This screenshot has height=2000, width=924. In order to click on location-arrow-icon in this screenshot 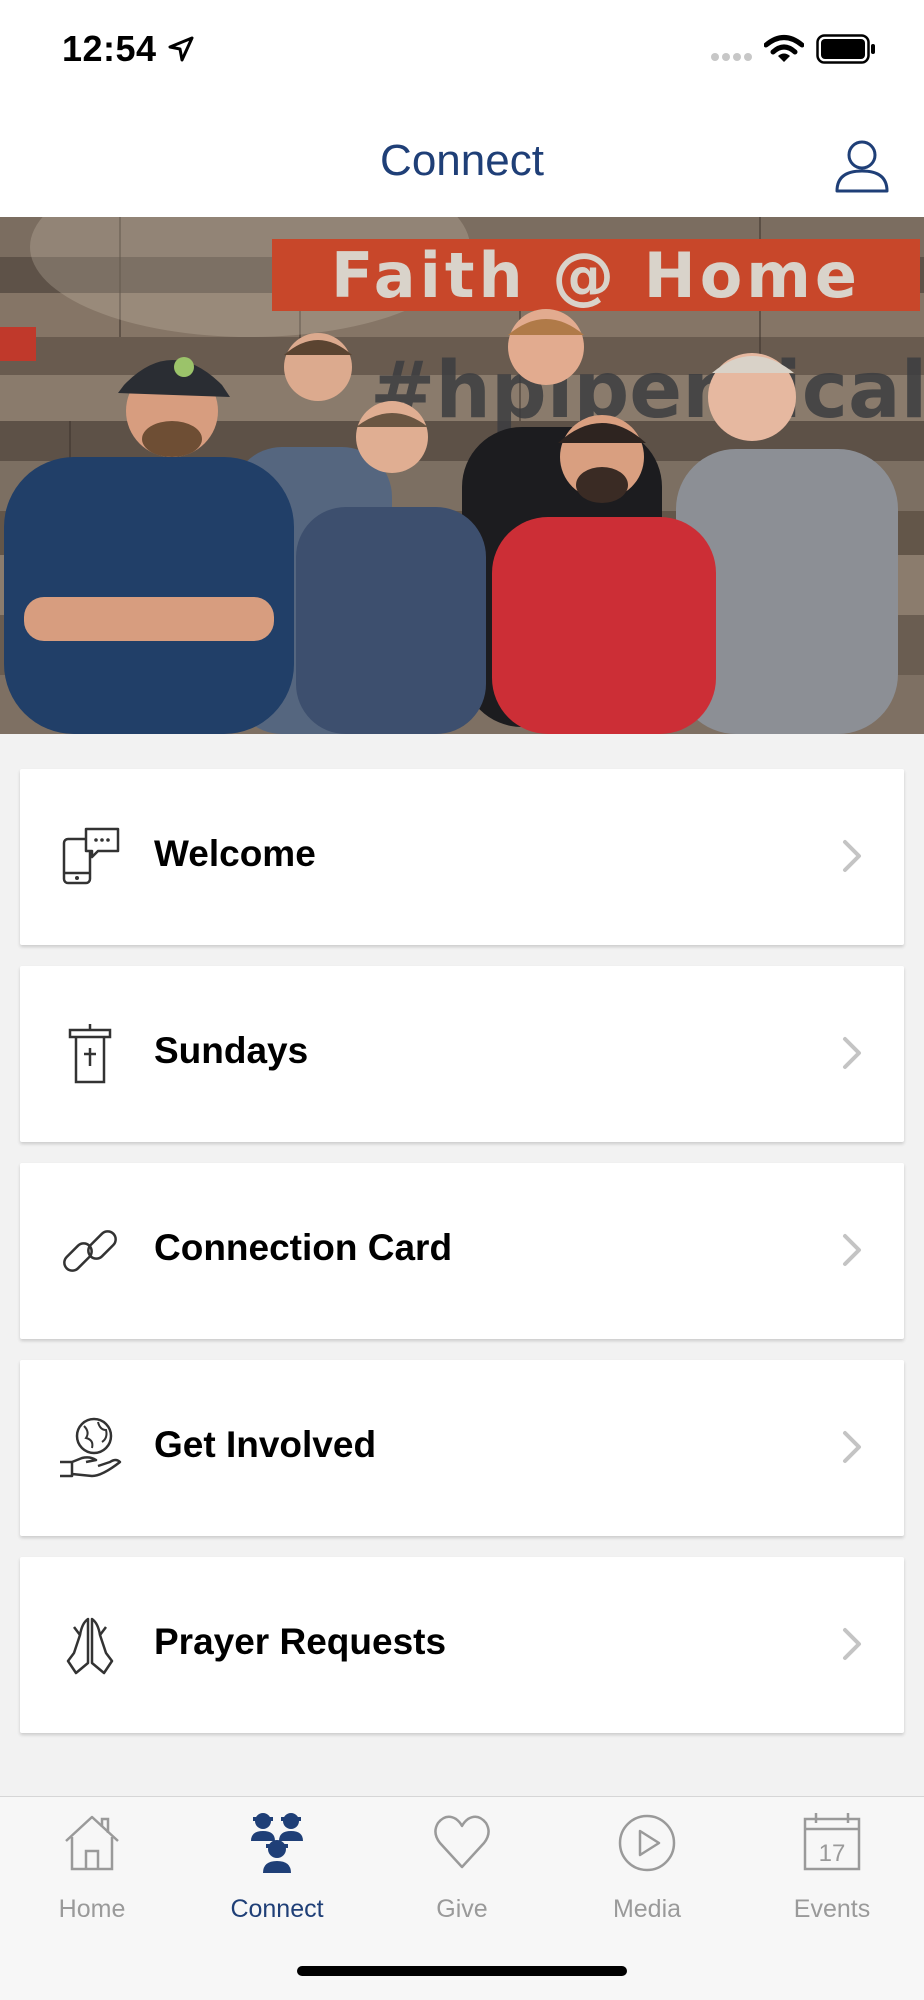, I will do `click(181, 49)`.